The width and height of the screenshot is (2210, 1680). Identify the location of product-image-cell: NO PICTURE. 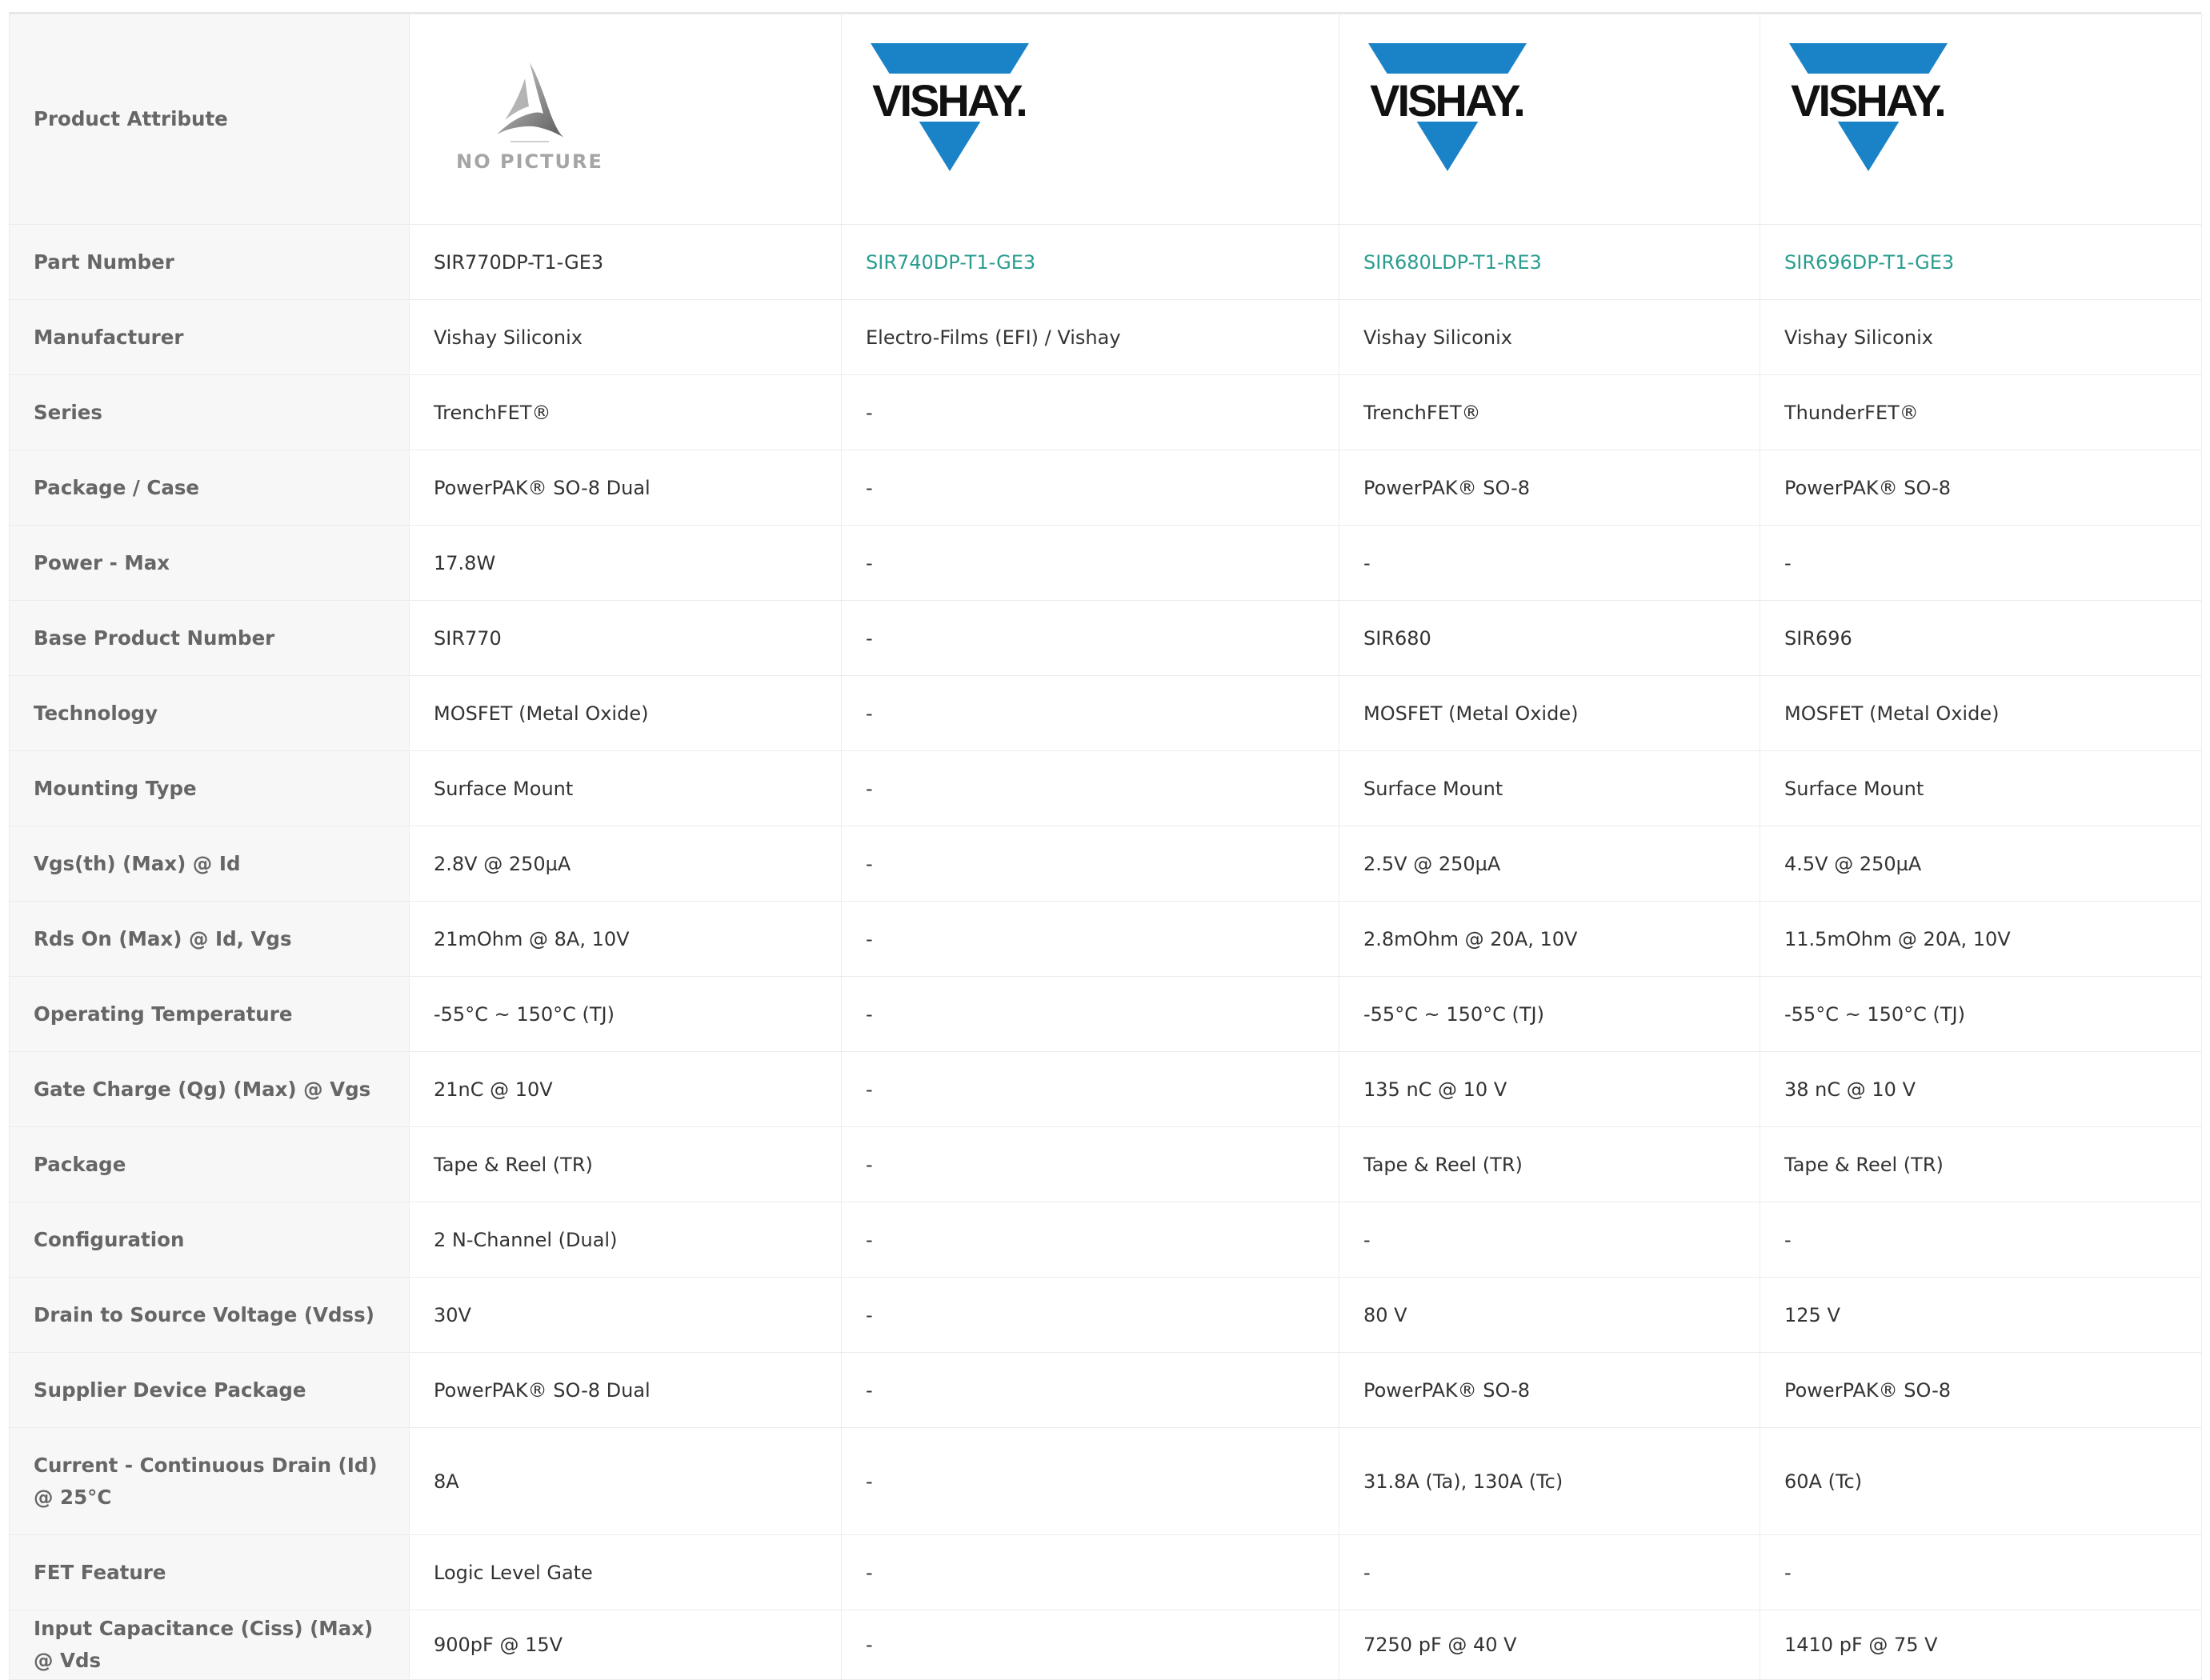
(625, 119).